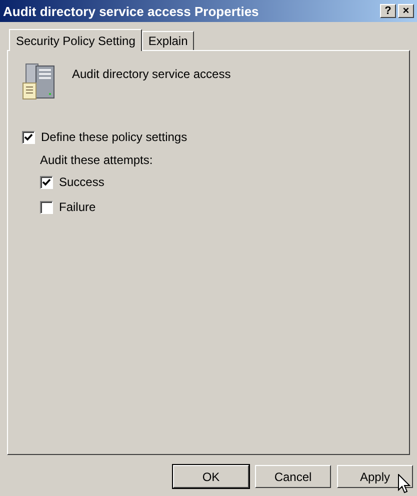 This screenshot has width=417, height=496. What do you see at coordinates (375, 476) in the screenshot?
I see `apply-button: Apply` at bounding box center [375, 476].